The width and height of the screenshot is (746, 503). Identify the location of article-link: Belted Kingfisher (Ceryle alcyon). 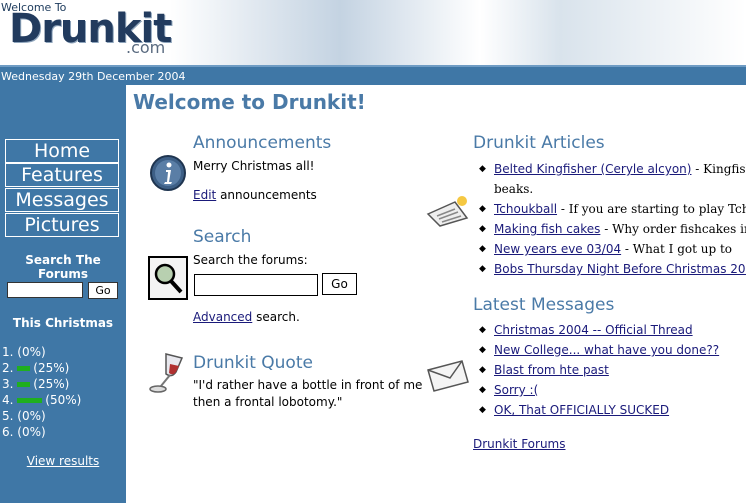
(592, 169).